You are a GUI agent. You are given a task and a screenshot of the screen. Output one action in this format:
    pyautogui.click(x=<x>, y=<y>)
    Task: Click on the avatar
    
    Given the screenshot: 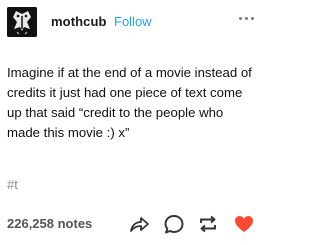 What is the action you would take?
    pyautogui.click(x=22, y=22)
    